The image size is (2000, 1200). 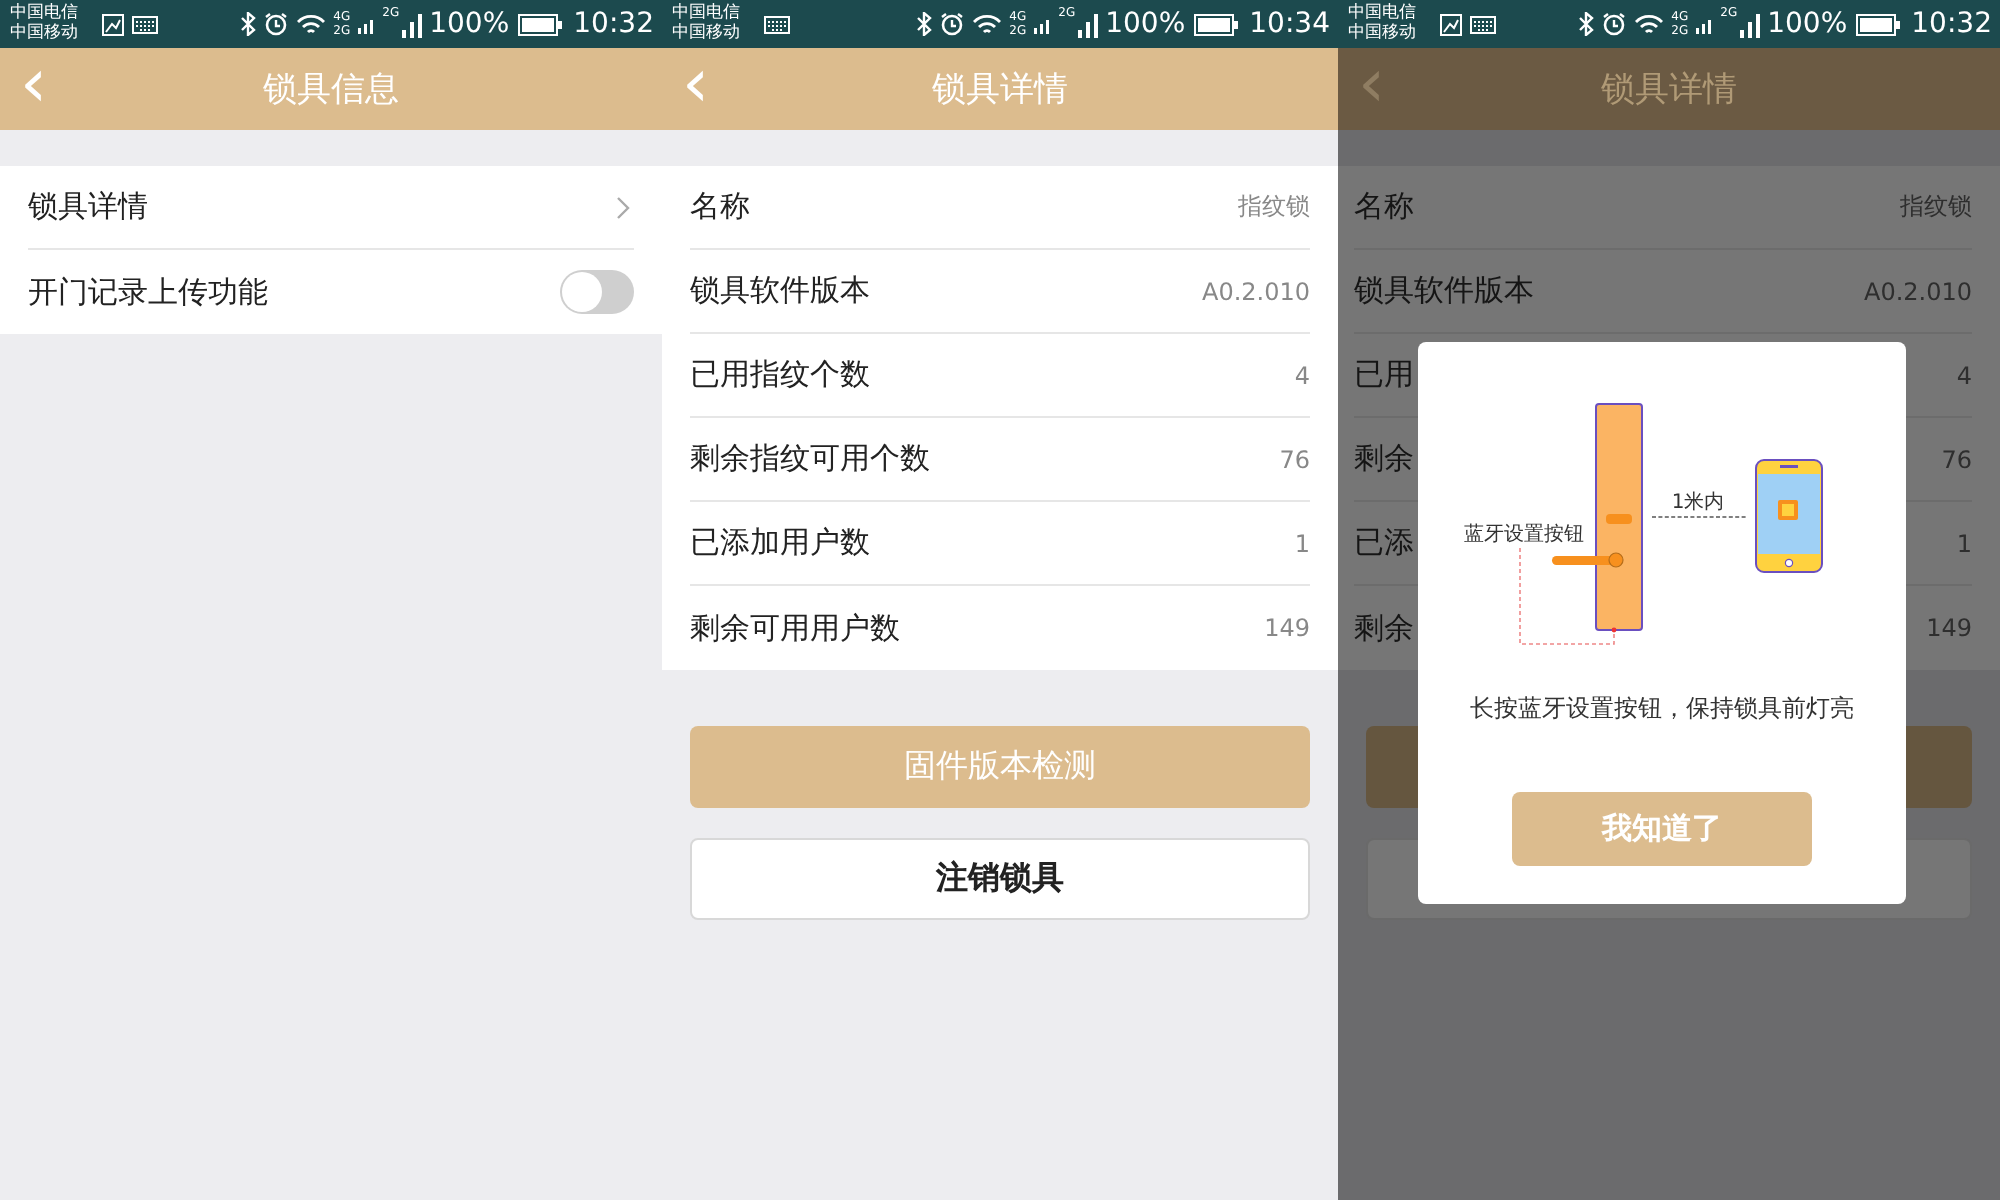 What do you see at coordinates (1789, 516) in the screenshot?
I see `phone-drawing` at bounding box center [1789, 516].